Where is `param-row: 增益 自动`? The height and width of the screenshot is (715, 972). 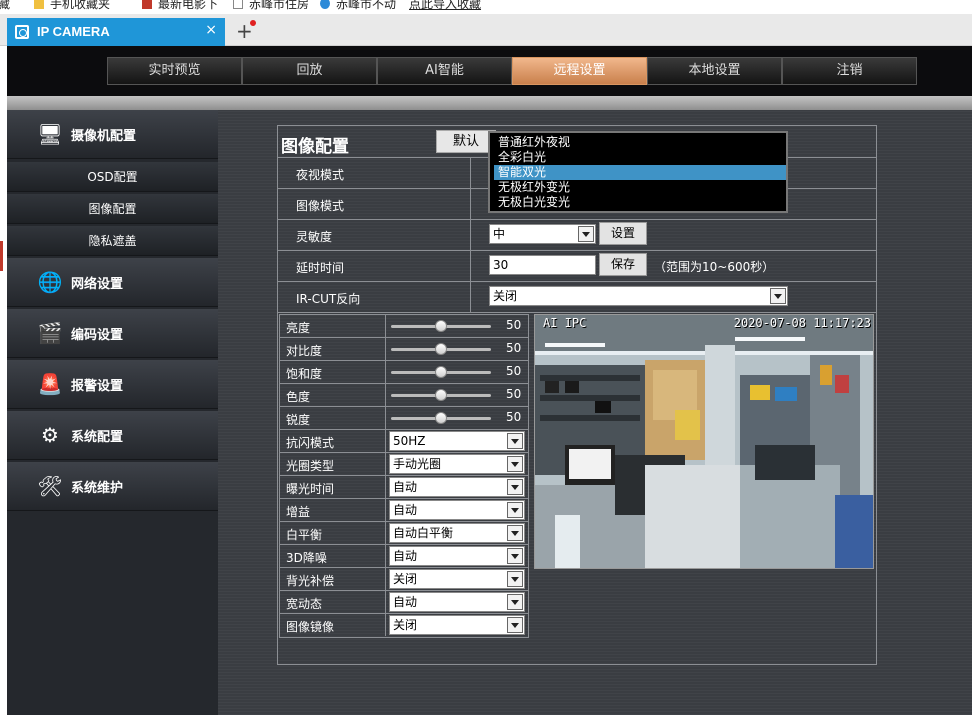
param-row: 增益 自动 is located at coordinates (404, 510).